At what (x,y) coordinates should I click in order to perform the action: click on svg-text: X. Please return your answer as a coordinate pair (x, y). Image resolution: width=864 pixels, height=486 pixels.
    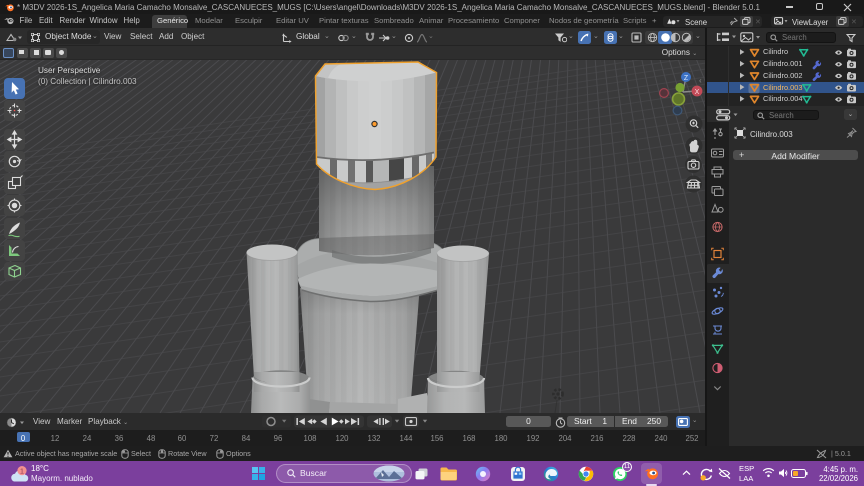
    Looking at the image, I should click on (697, 92).